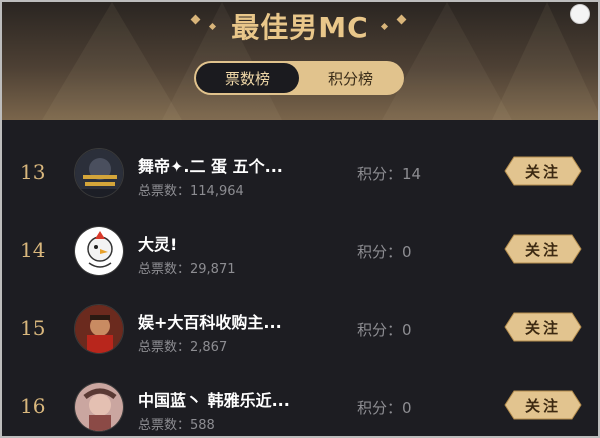 This screenshot has width=600, height=438. I want to click on score-value: 积分：14, so click(389, 174).